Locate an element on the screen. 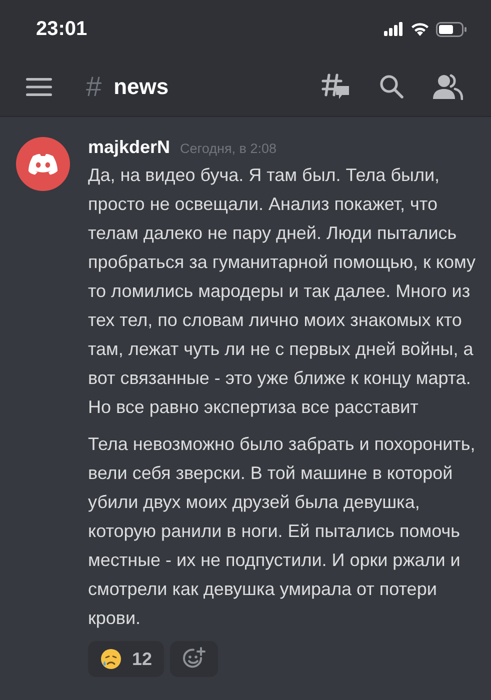 The image size is (491, 700). message-timestamp: Сегодня, в 2:08 is located at coordinates (228, 148).